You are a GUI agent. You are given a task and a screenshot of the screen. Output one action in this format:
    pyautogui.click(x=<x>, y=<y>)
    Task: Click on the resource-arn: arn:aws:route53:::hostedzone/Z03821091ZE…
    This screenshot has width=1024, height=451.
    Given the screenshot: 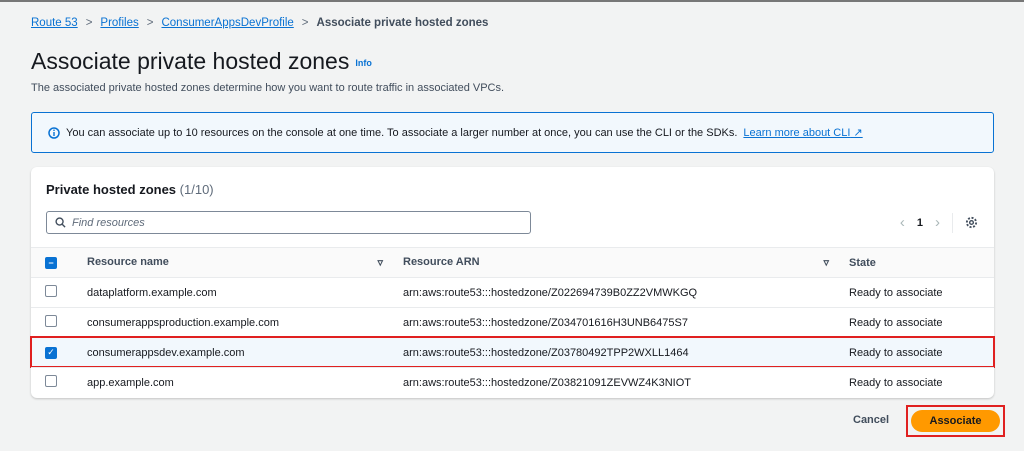 What is the action you would take?
    pyautogui.click(x=547, y=382)
    